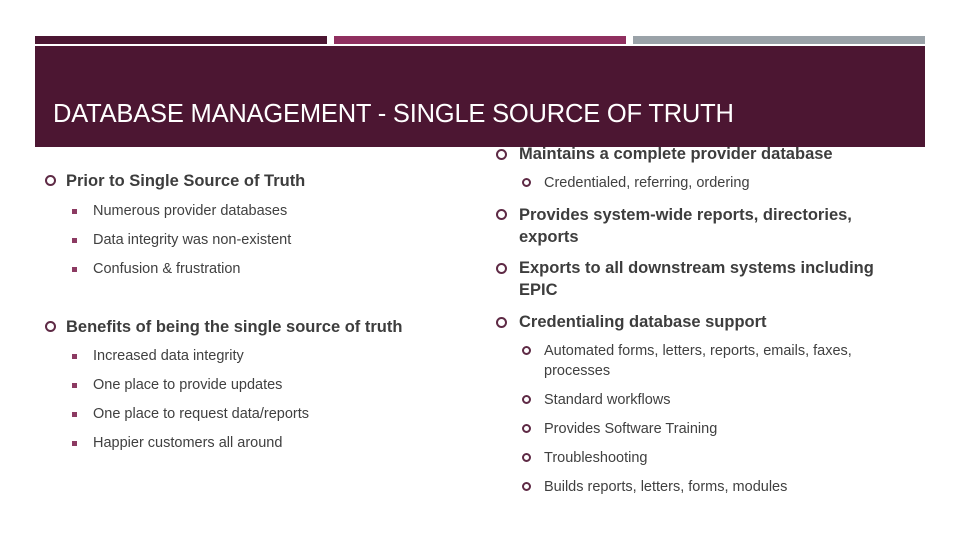 The width and height of the screenshot is (960, 540). Describe the element at coordinates (779, 40) in the screenshot. I see `accent-bar-gray` at that location.